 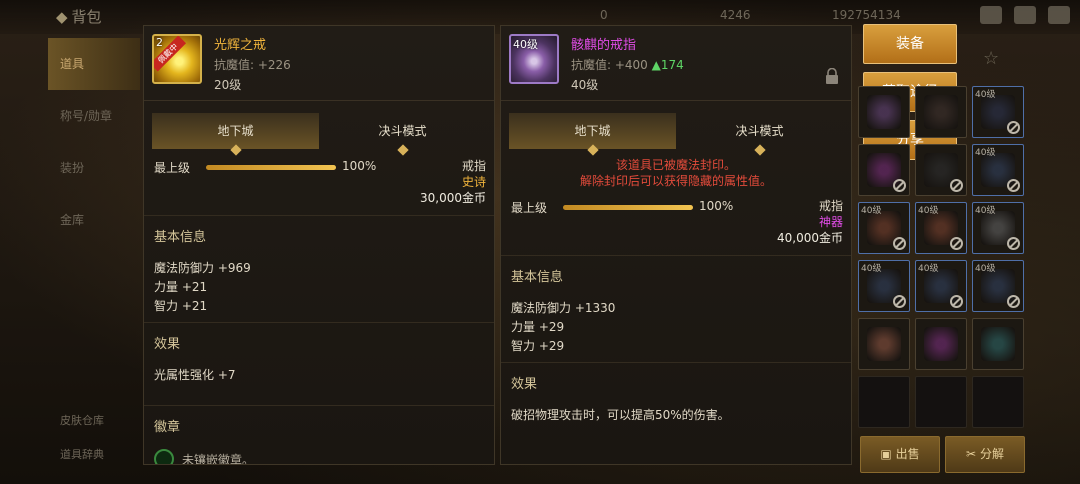 What do you see at coordinates (538, 327) in the screenshot?
I see `stat-line: 力量 +29` at bounding box center [538, 327].